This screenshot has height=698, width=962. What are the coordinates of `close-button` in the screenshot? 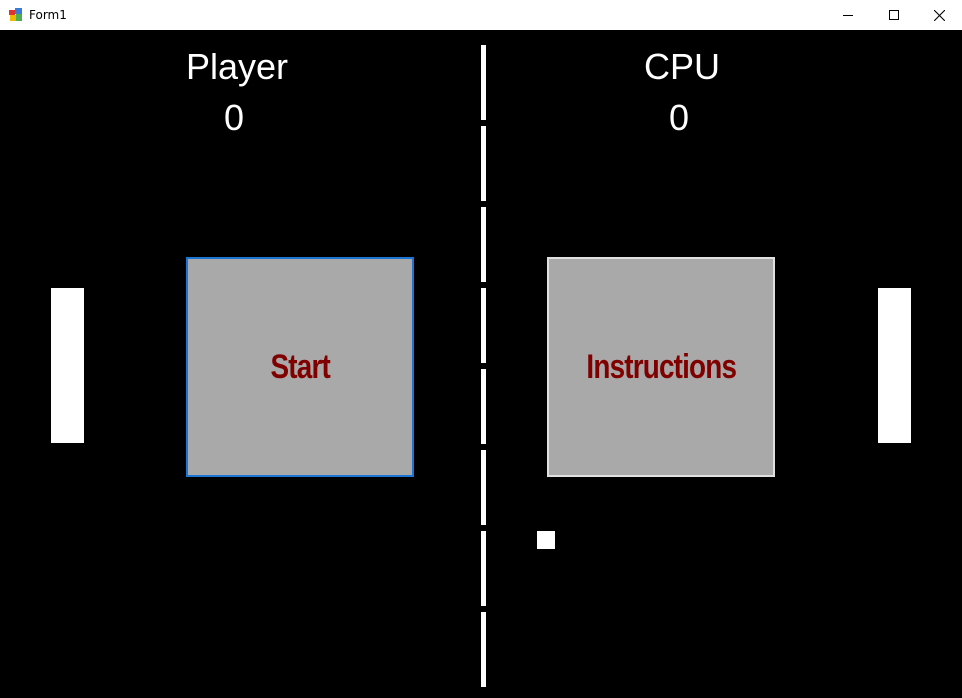 It's located at (939, 15).